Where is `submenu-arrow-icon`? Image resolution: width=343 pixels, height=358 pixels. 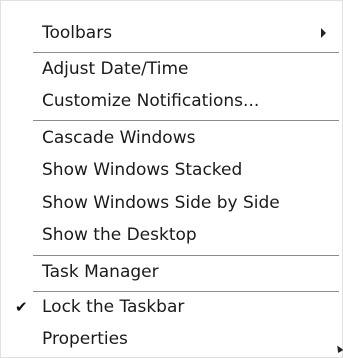 submenu-arrow-icon is located at coordinates (323, 33).